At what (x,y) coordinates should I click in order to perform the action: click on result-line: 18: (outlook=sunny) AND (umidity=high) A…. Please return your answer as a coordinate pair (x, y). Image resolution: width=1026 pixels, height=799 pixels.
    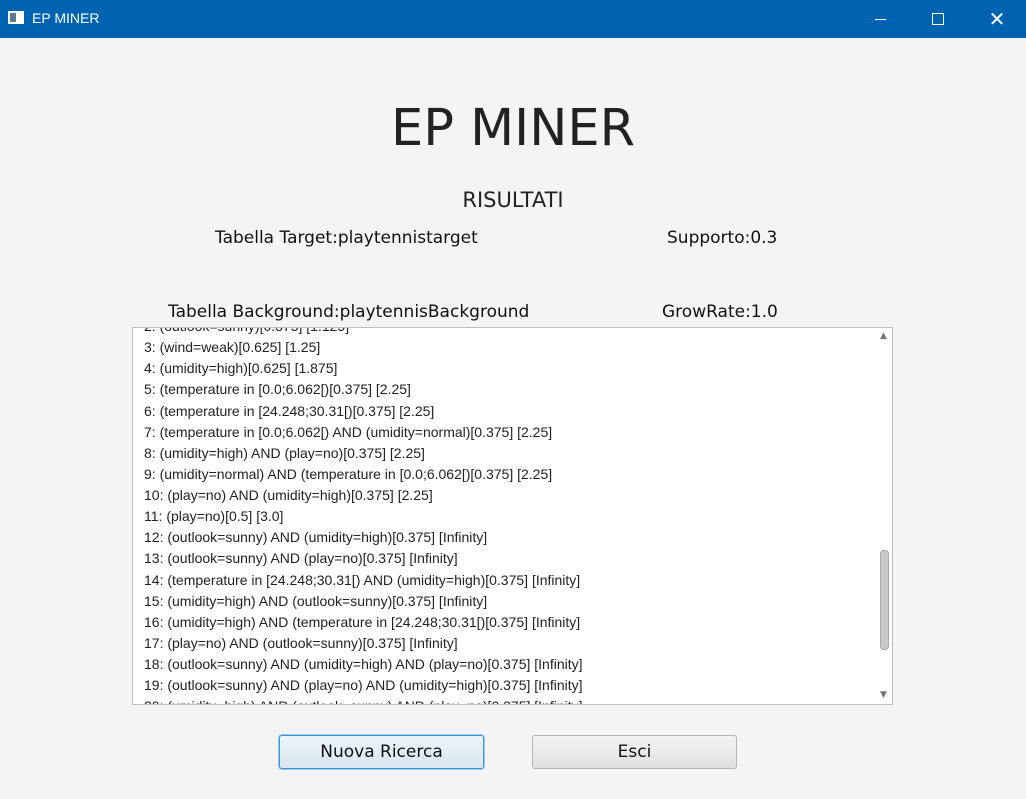
    Looking at the image, I should click on (363, 664).